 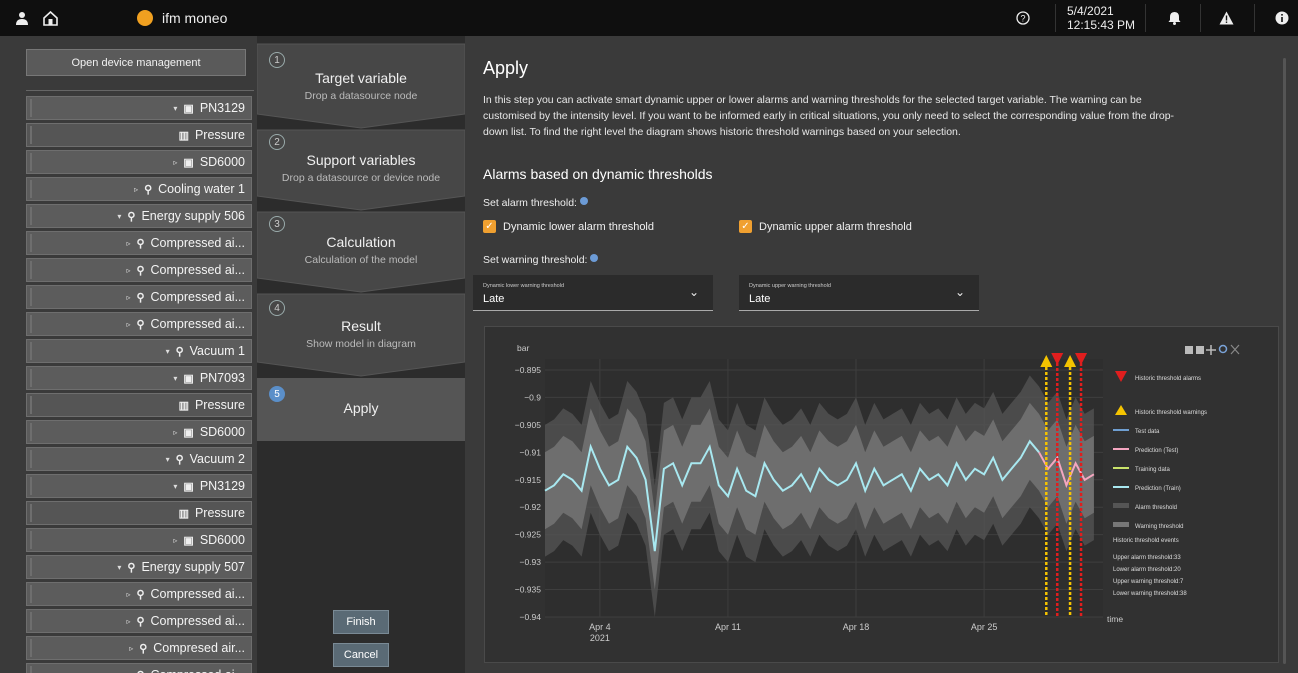 I want to click on tree-item: ▾ ⚲ Energy supply 507, so click(x=139, y=567).